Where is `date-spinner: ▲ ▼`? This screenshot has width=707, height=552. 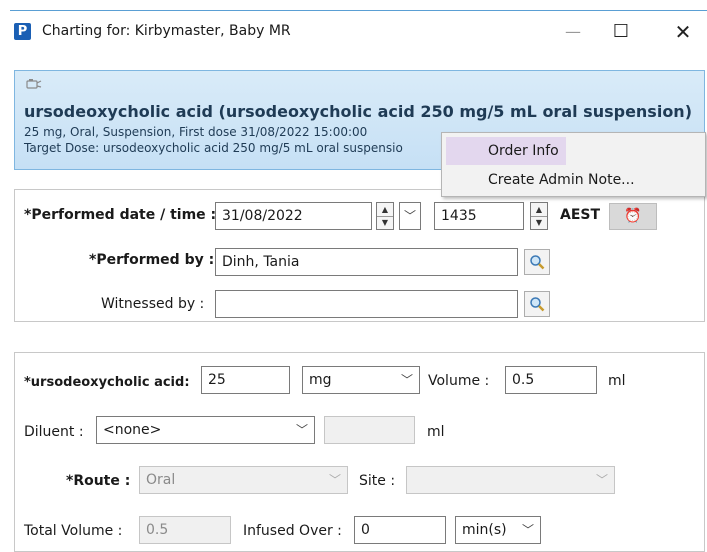
date-spinner: ▲ ▼ is located at coordinates (385, 216).